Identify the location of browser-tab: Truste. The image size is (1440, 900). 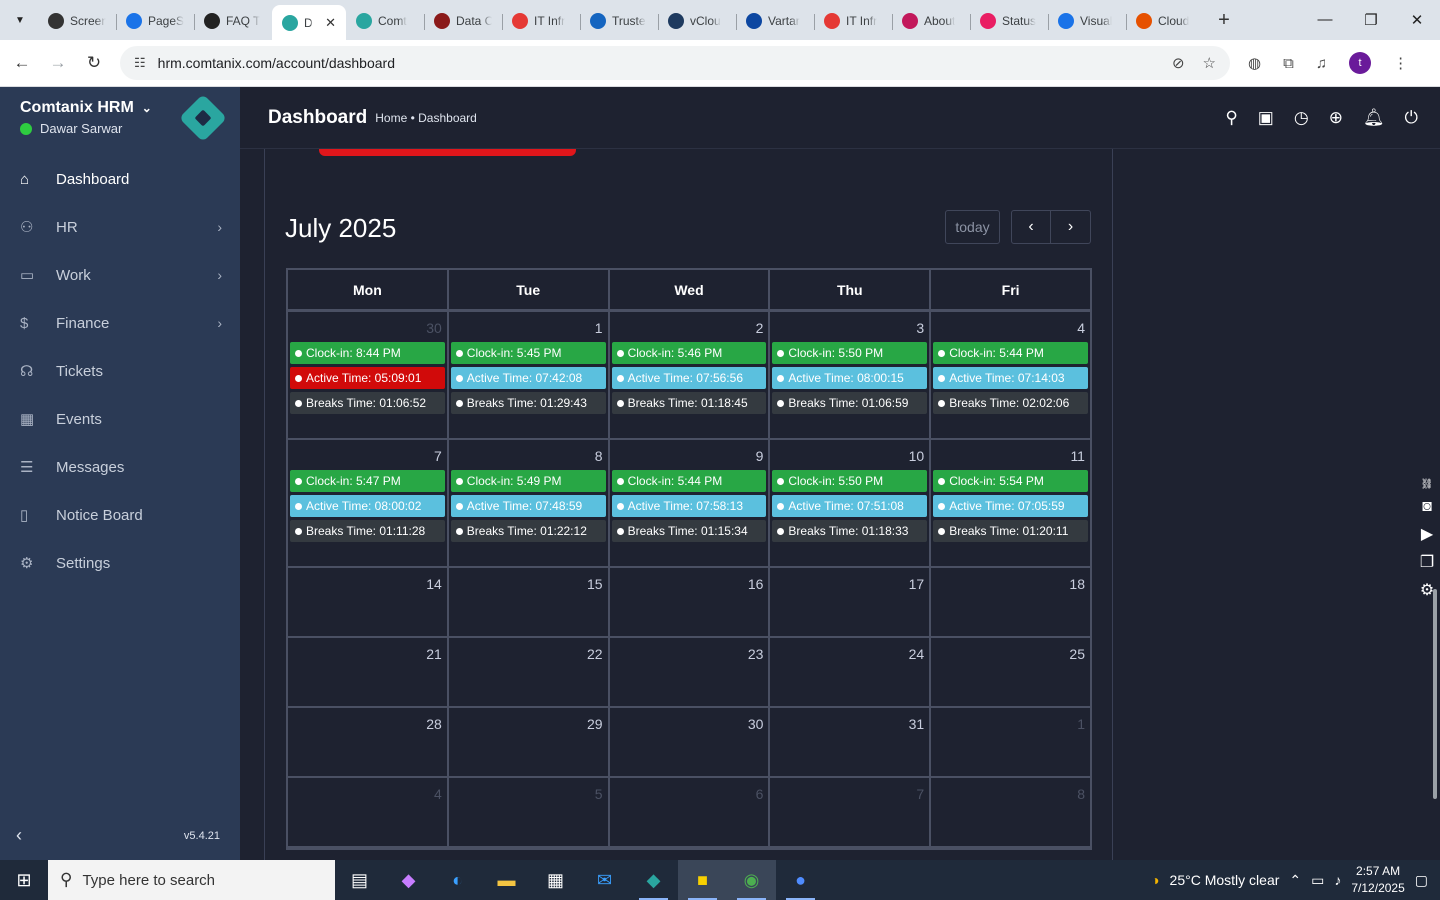
(619, 21).